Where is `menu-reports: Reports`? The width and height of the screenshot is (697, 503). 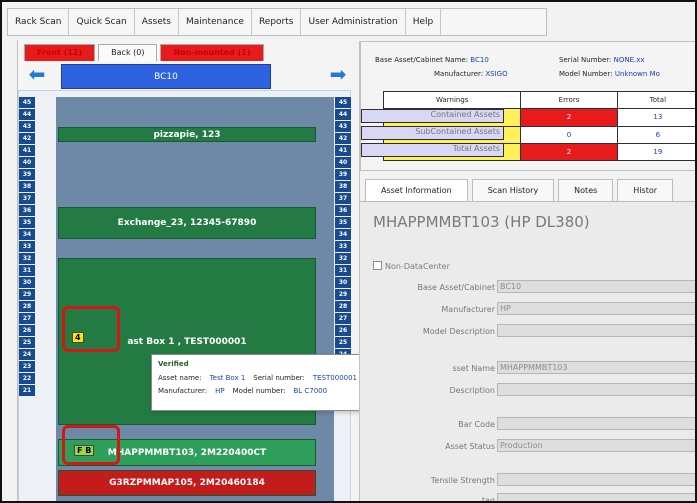
menu-reports: Reports is located at coordinates (277, 22).